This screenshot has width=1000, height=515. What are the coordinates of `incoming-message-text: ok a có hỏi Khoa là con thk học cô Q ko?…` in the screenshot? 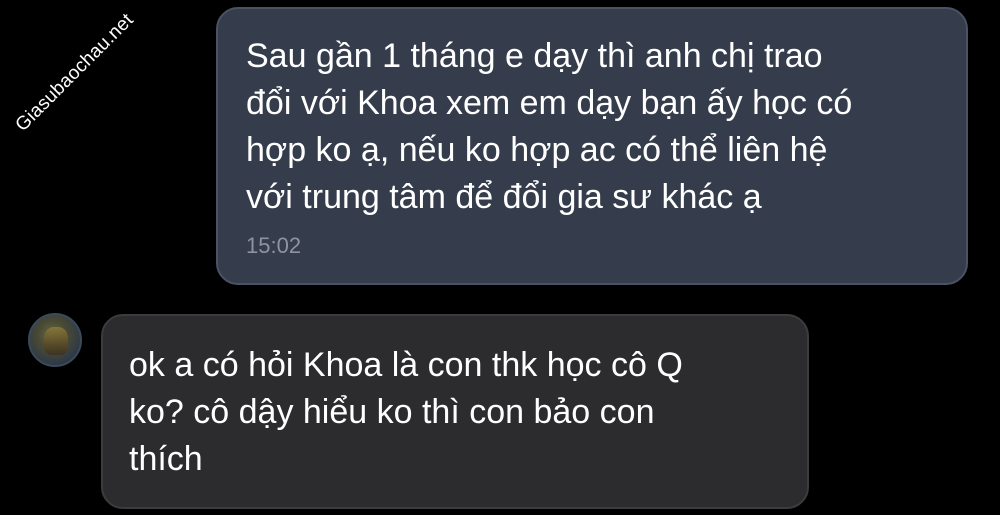 It's located at (406, 412).